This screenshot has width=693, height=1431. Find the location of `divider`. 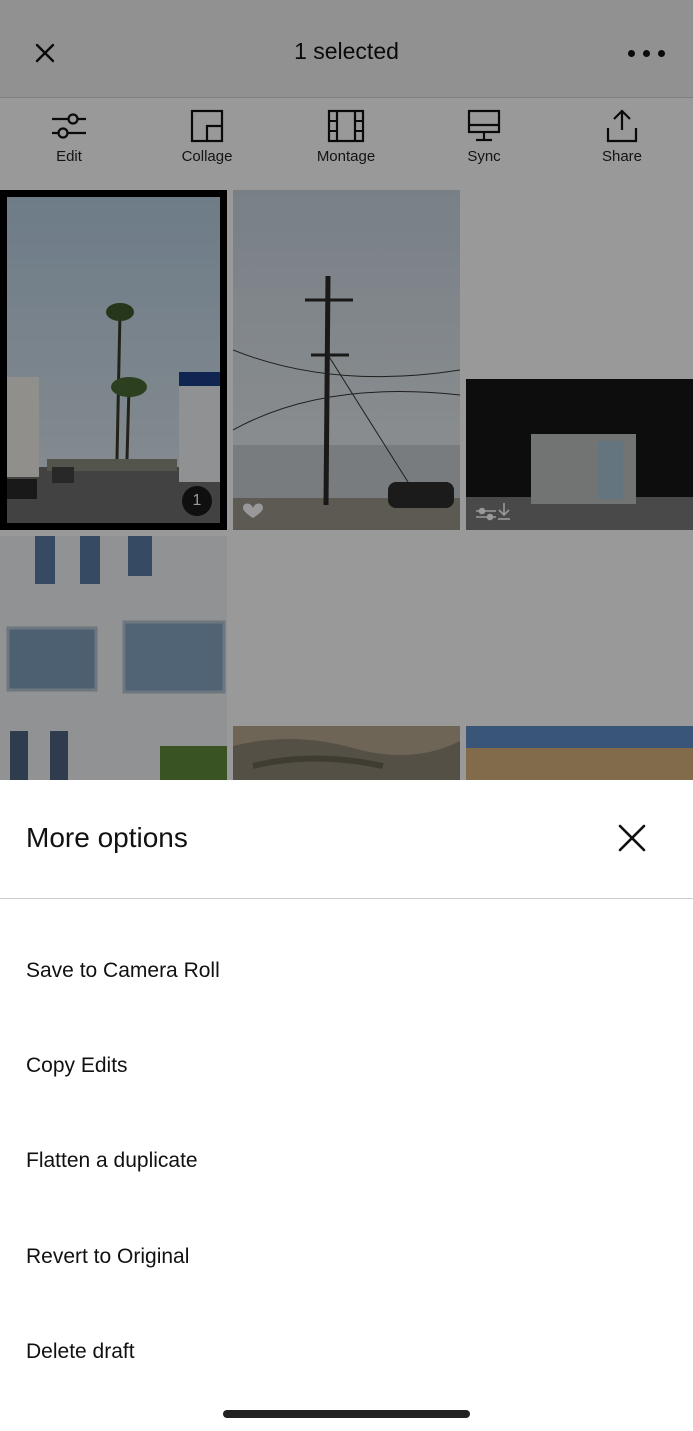

divider is located at coordinates (346, 898).